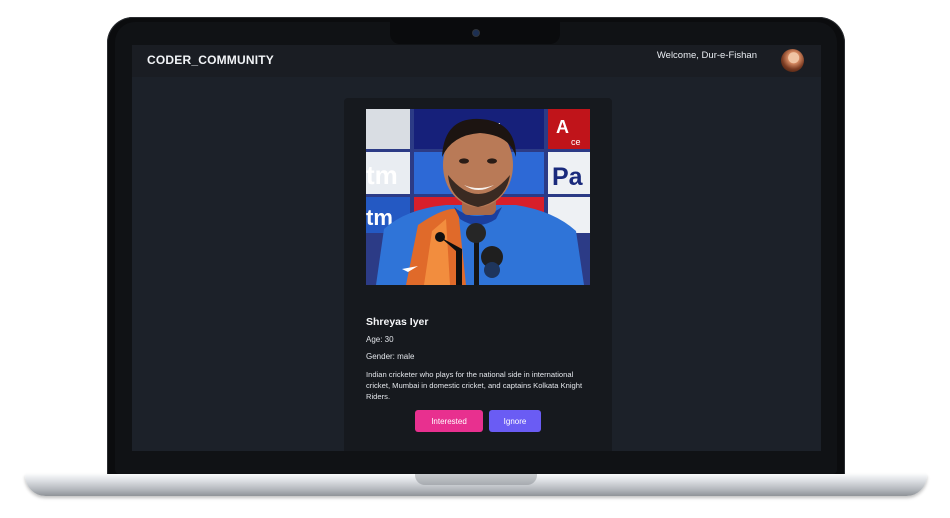 The height and width of the screenshot is (518, 950). What do you see at coordinates (576, 142) in the screenshot?
I see `photo-sponsor-ce: ce` at bounding box center [576, 142].